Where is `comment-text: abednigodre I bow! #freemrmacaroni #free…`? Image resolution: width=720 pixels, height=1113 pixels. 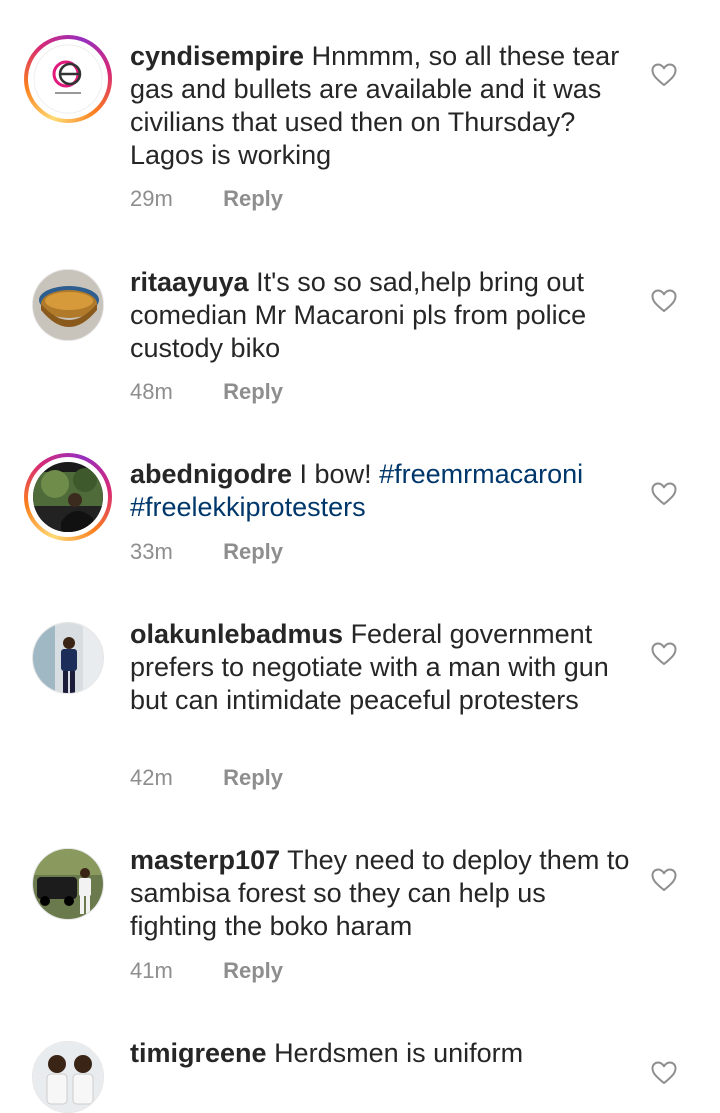 comment-text: abednigodre I bow! #freemrmacaroni #free… is located at coordinates (380, 491).